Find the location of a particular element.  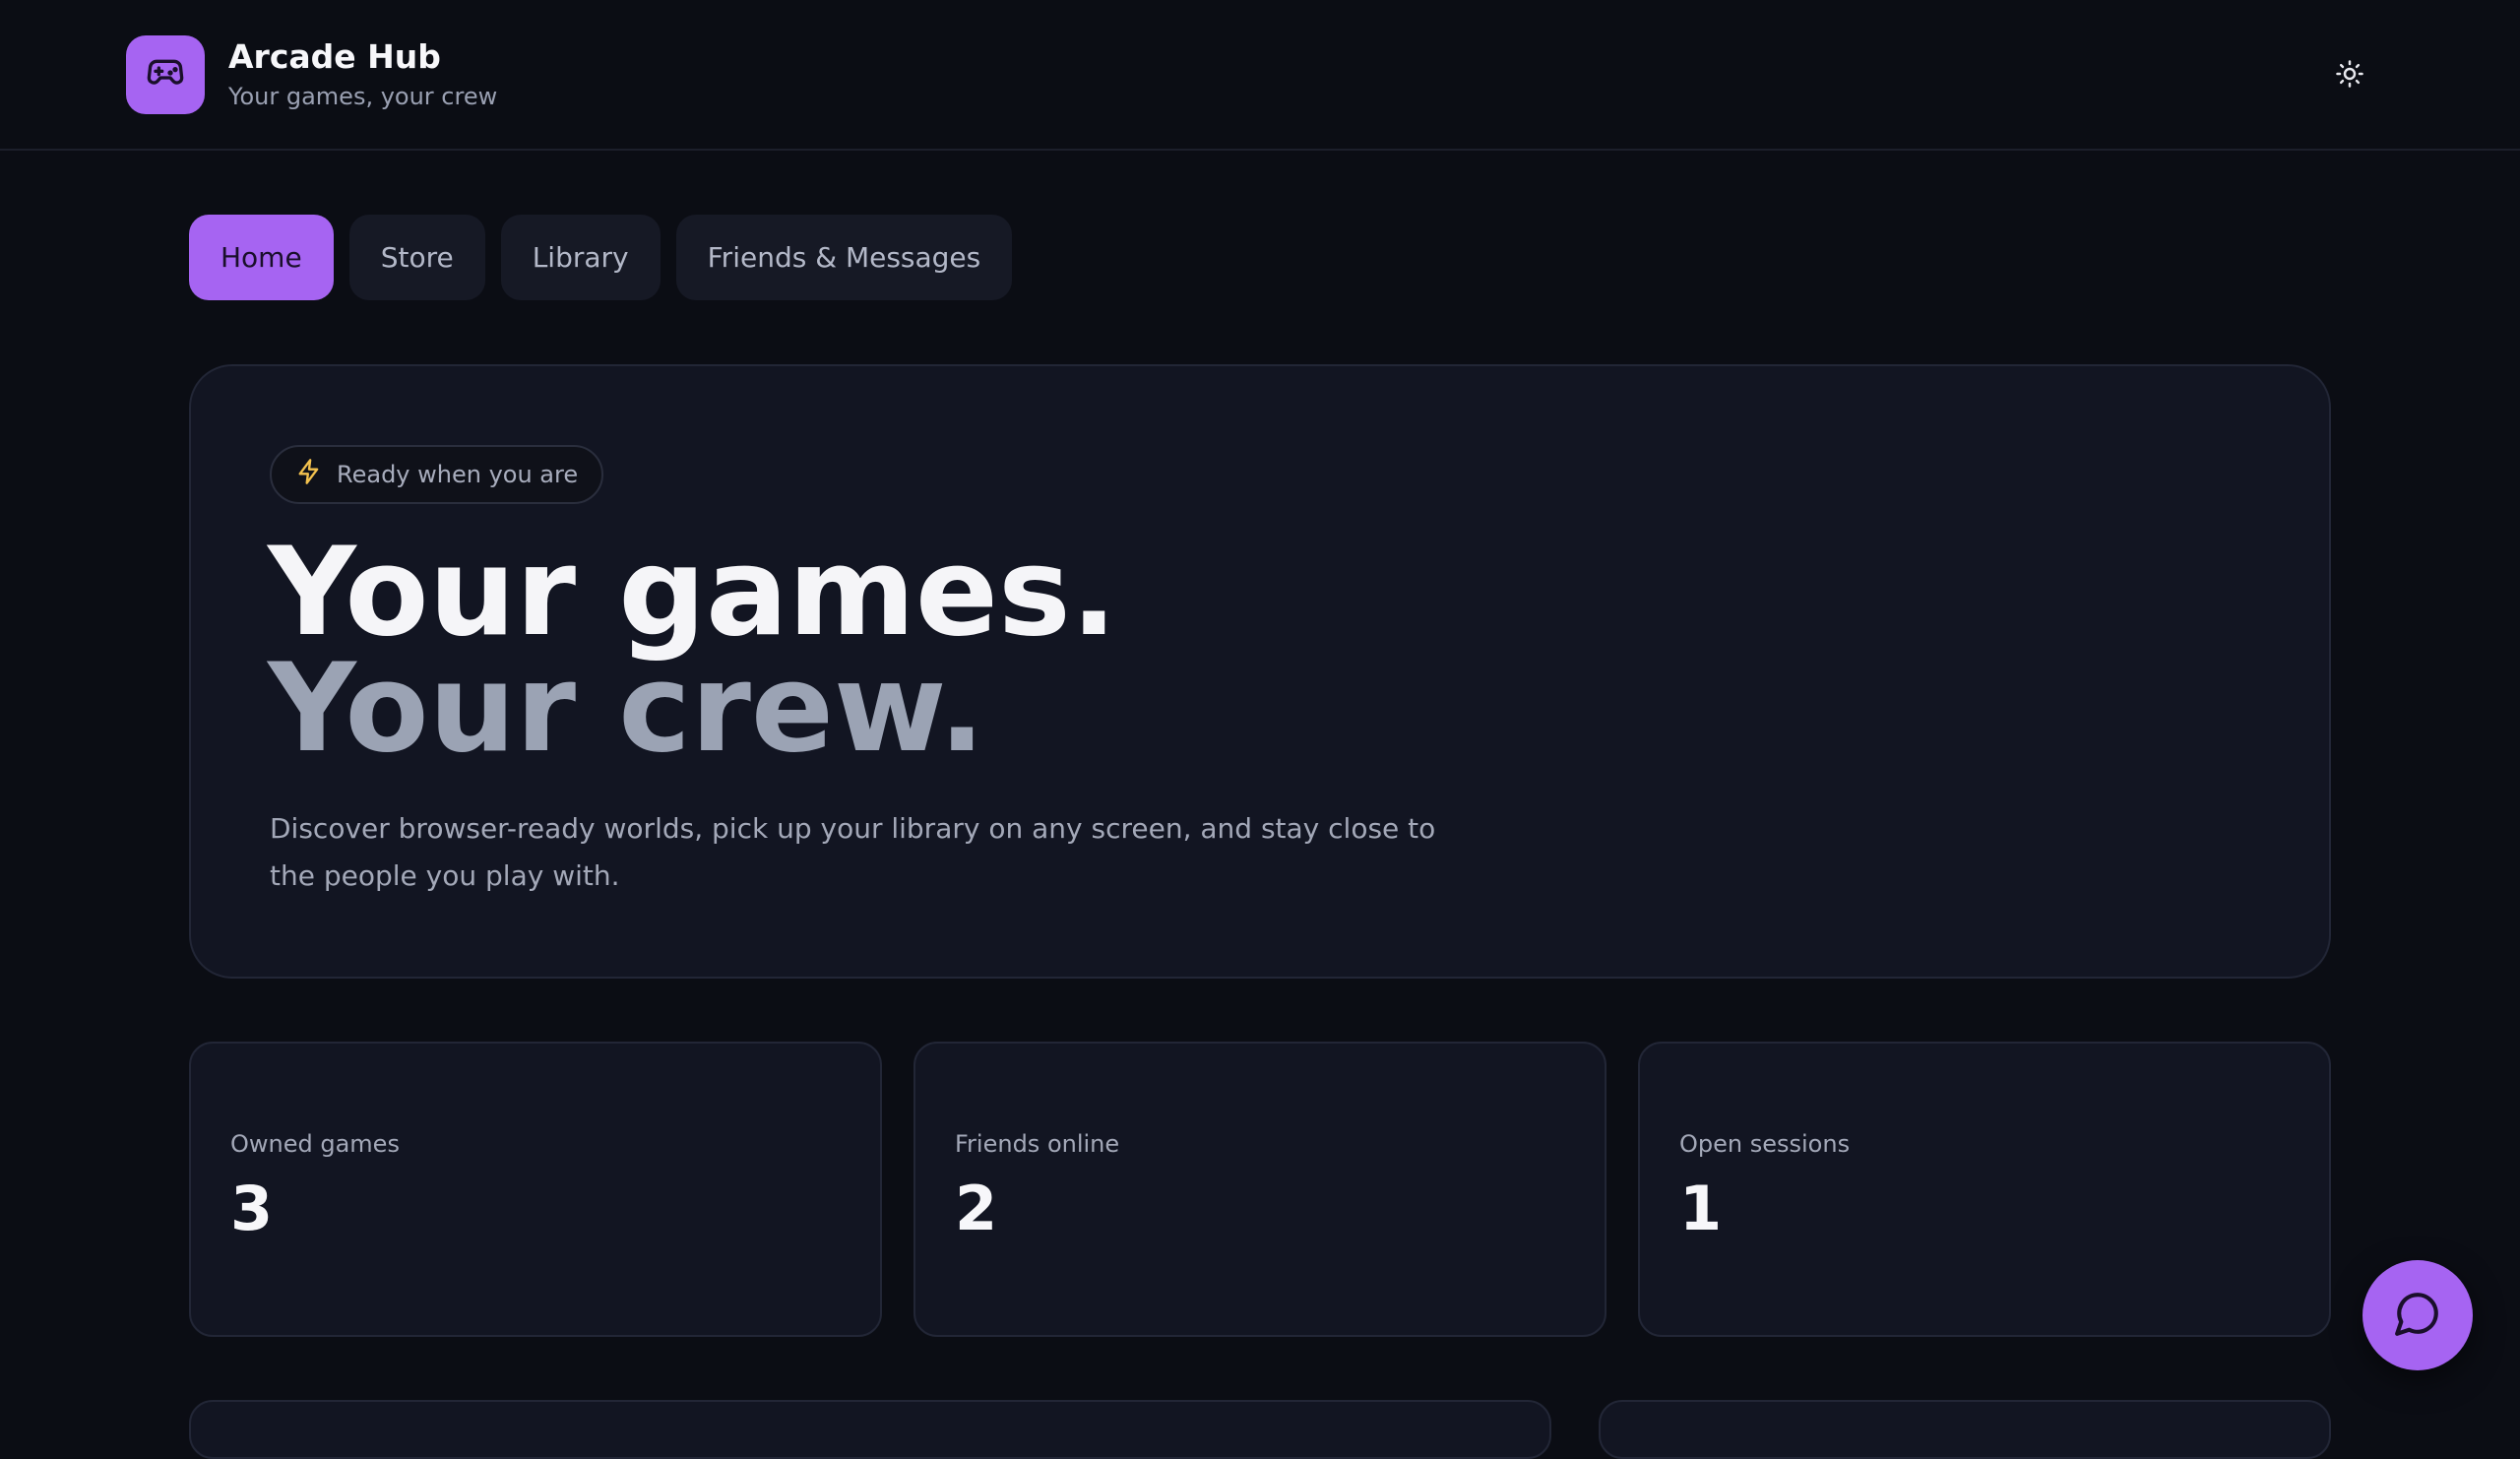

tab-friends-messages: Friends & Messages is located at coordinates (844, 257).